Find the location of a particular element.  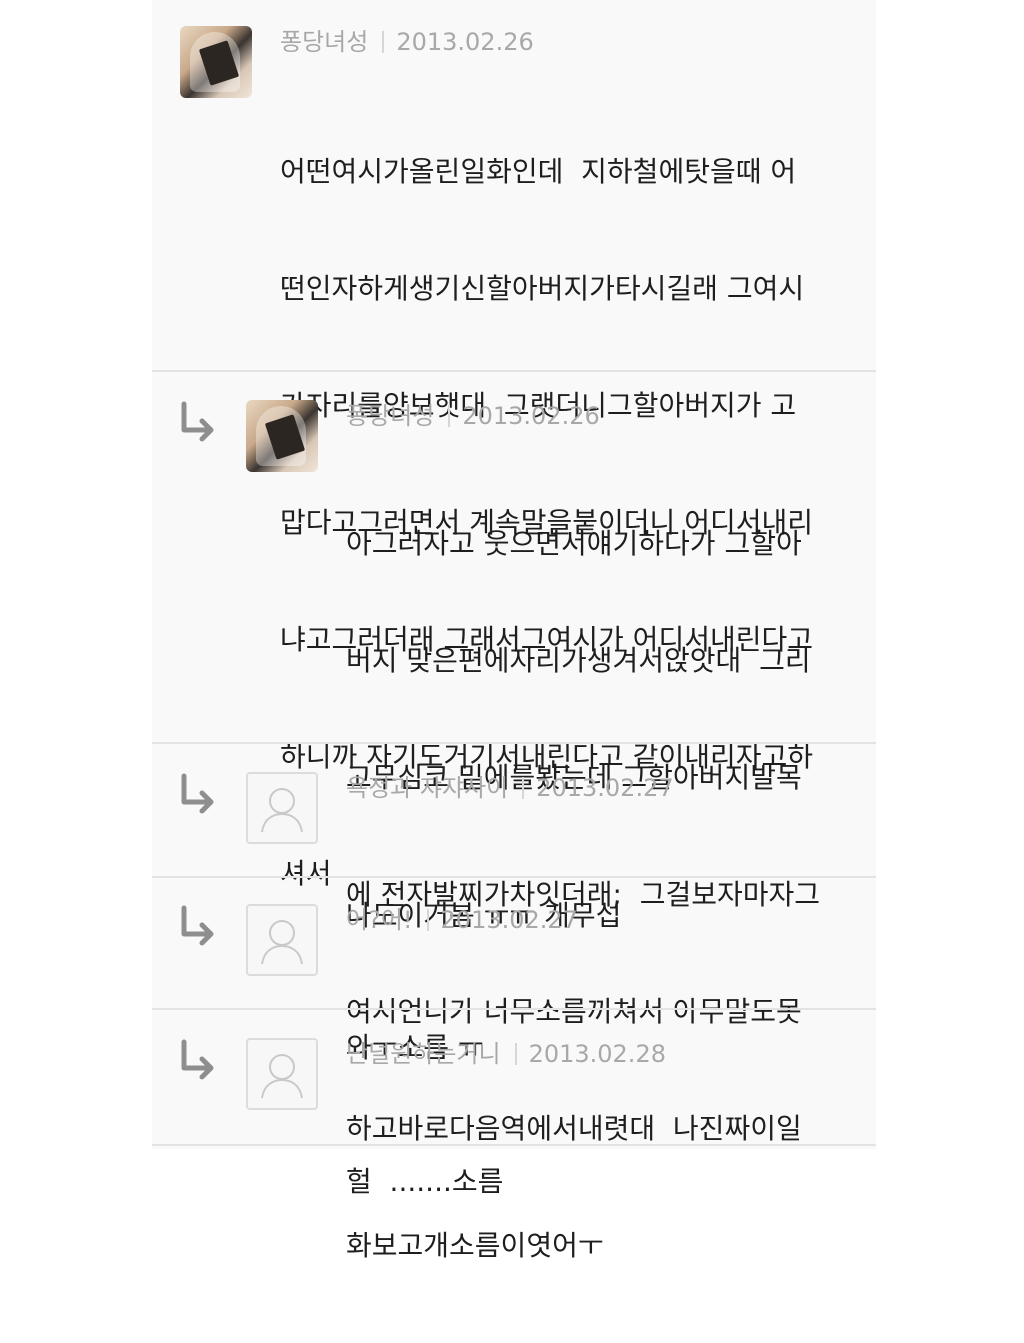

author-name: 욕정과 쟈쟈사이 is located at coordinates (427, 788).